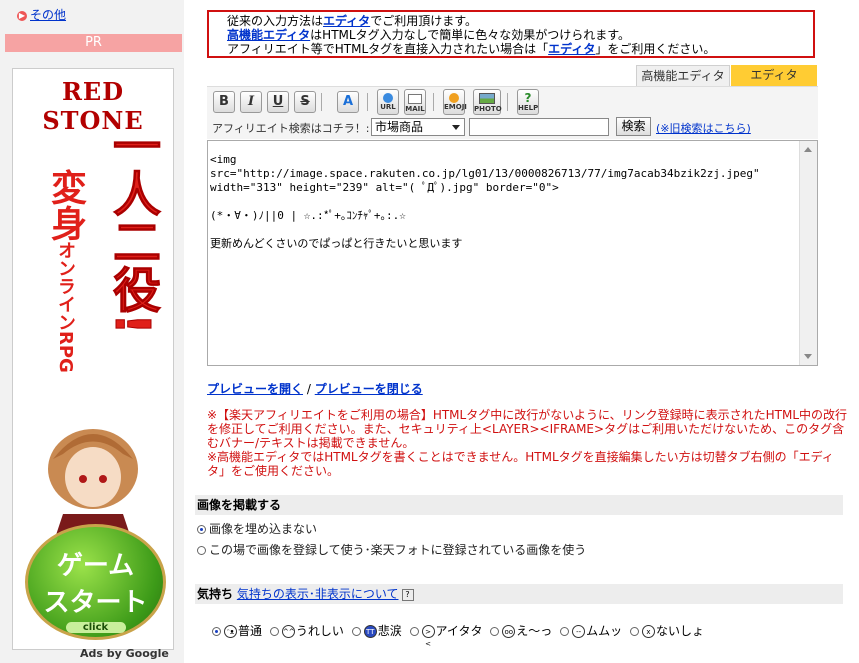 The height and width of the screenshot is (663, 859). Describe the element at coordinates (415, 99) in the screenshot. I see `mail-icon` at that location.